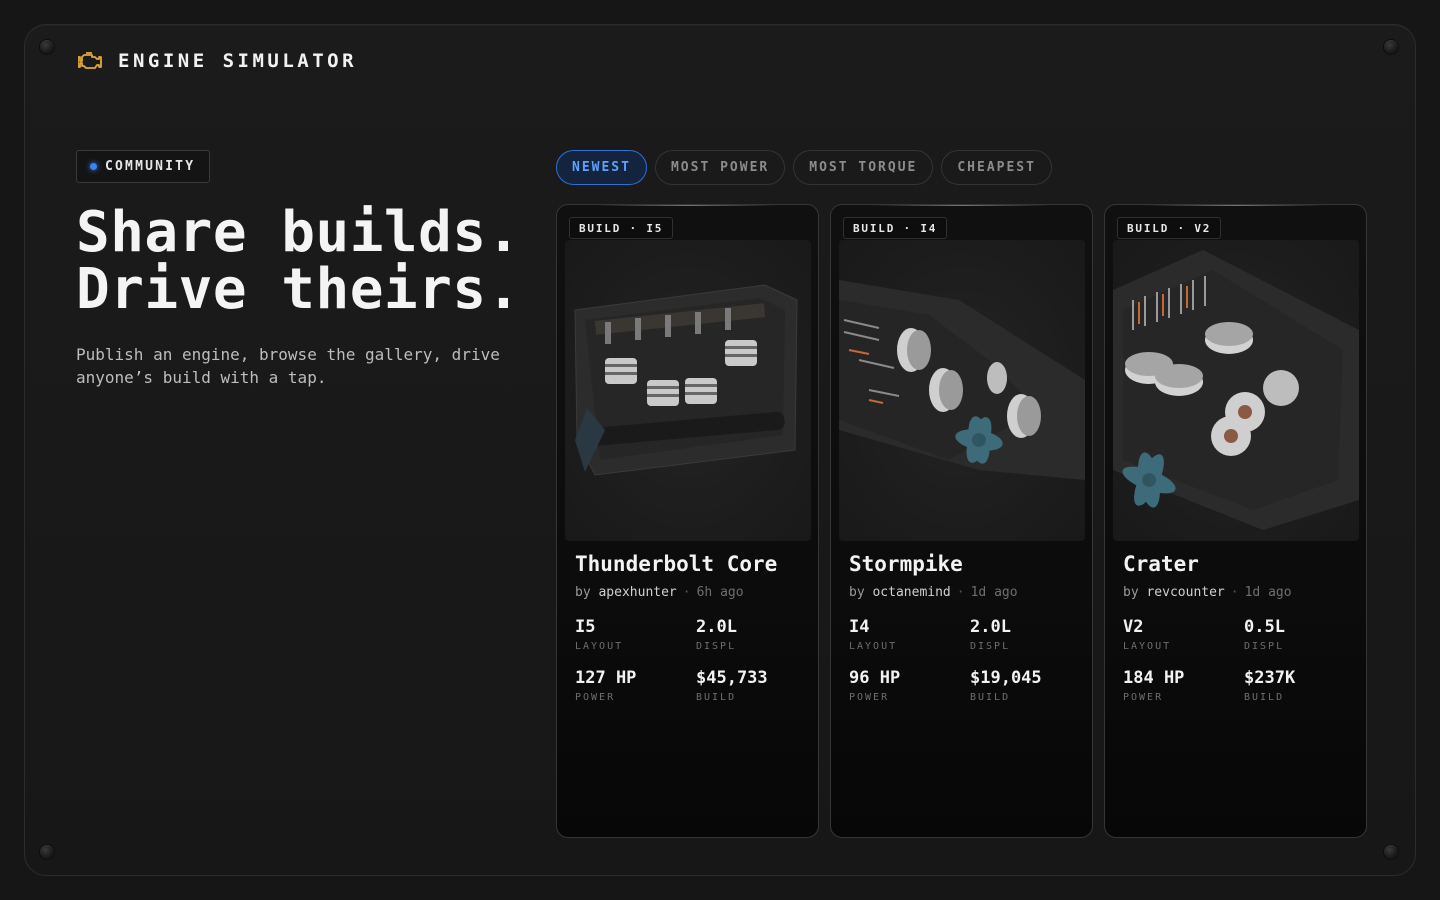 The height and width of the screenshot is (900, 1440). What do you see at coordinates (91, 61) in the screenshot?
I see `check-engine-icon` at bounding box center [91, 61].